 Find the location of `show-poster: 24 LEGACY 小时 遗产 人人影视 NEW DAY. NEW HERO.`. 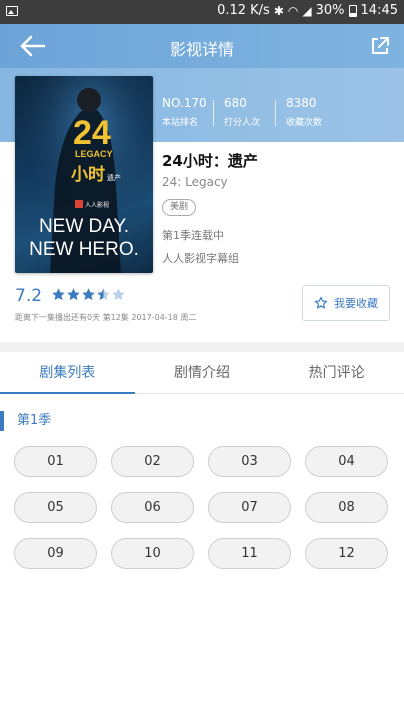

show-poster: 24 LEGACY 小时 遗产 人人影视 NEW DAY. NEW HERO. is located at coordinates (84, 174).